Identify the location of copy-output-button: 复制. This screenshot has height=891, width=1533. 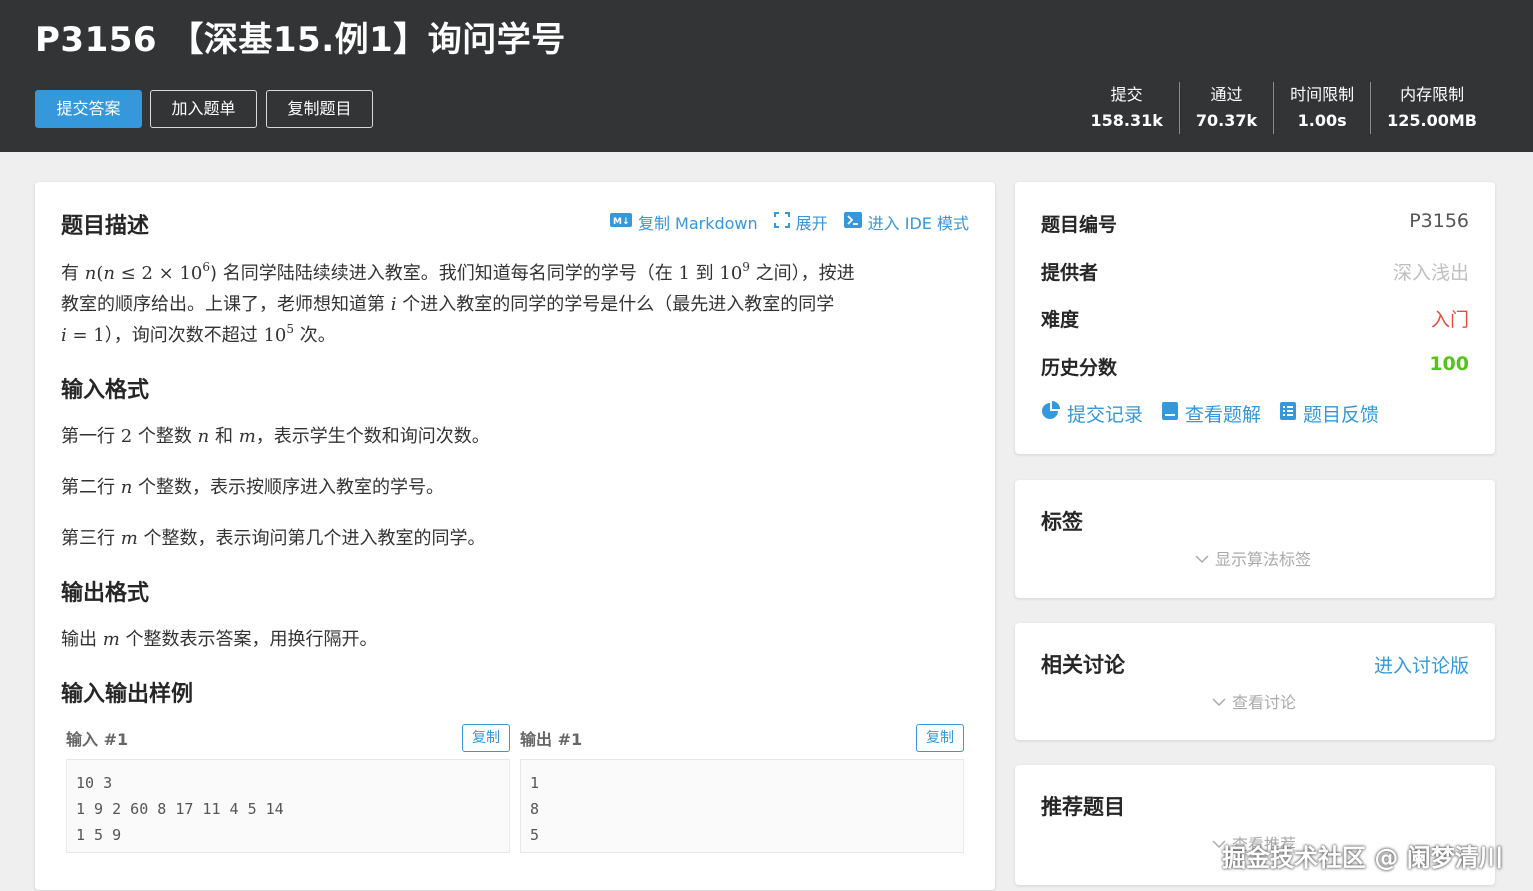
(940, 738).